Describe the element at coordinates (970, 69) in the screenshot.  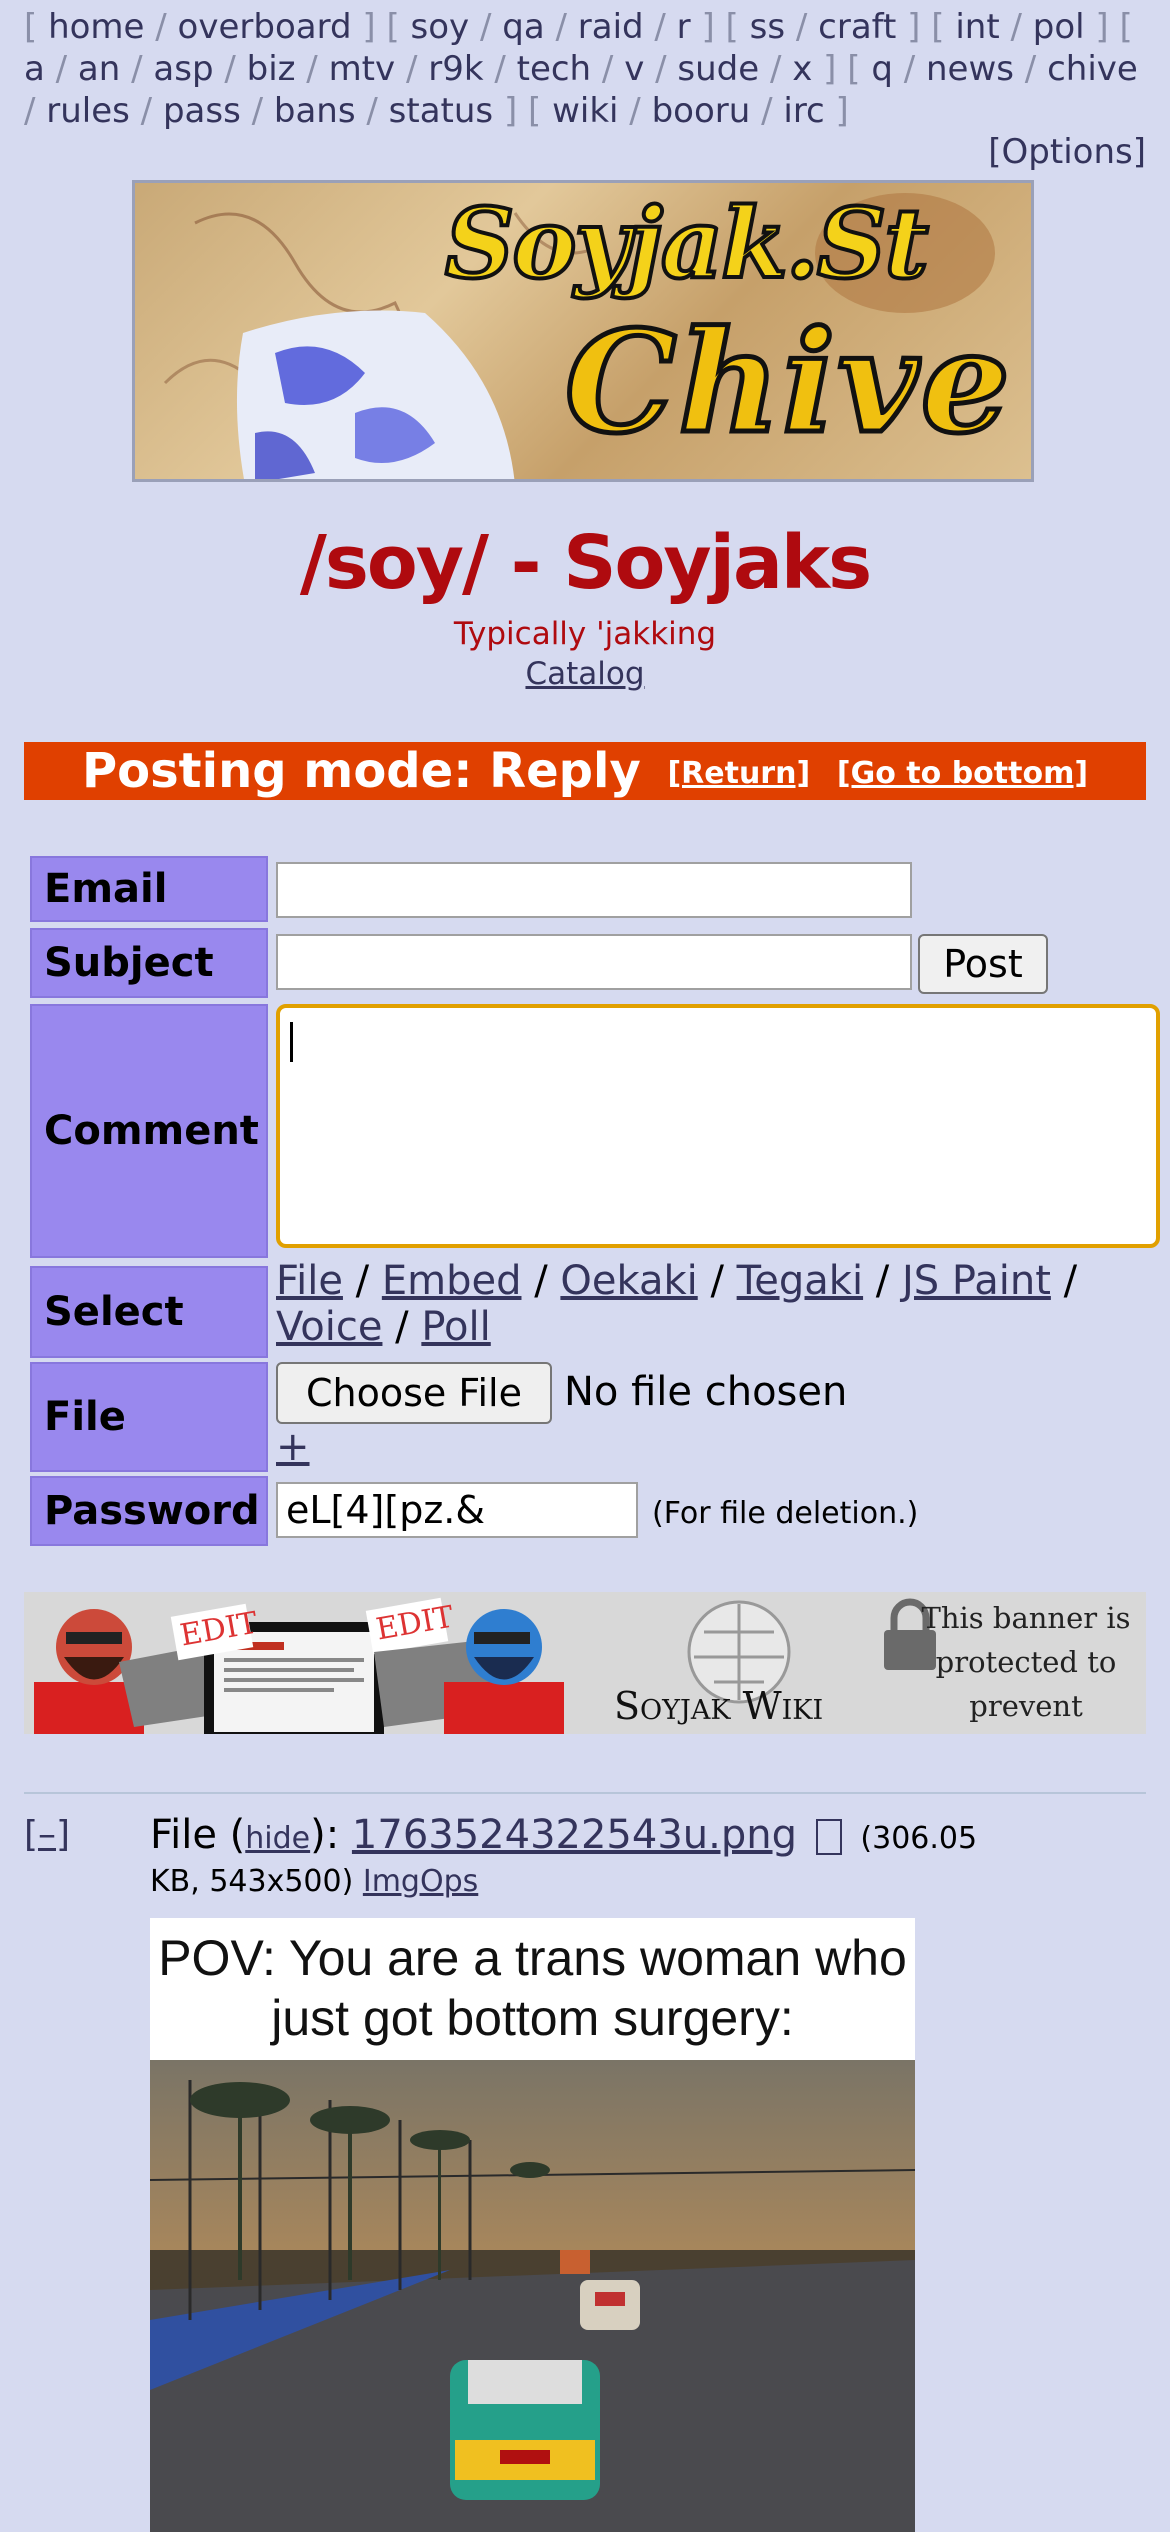
I see `board-link-news: news` at that location.